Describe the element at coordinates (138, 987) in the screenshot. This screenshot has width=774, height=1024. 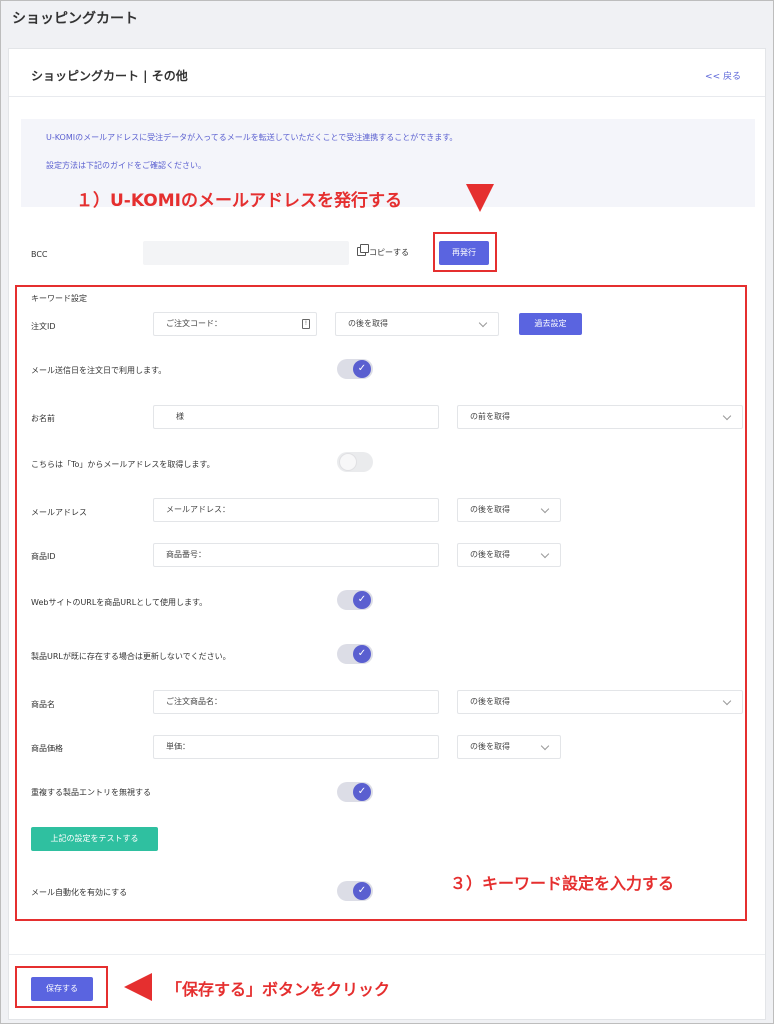
I see `annotation-arrow-left` at that location.